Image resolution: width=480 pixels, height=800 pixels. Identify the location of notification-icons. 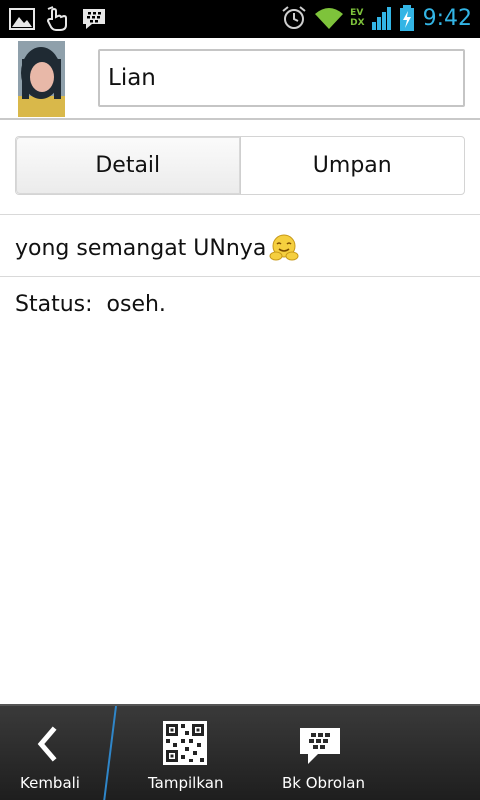
(58, 19).